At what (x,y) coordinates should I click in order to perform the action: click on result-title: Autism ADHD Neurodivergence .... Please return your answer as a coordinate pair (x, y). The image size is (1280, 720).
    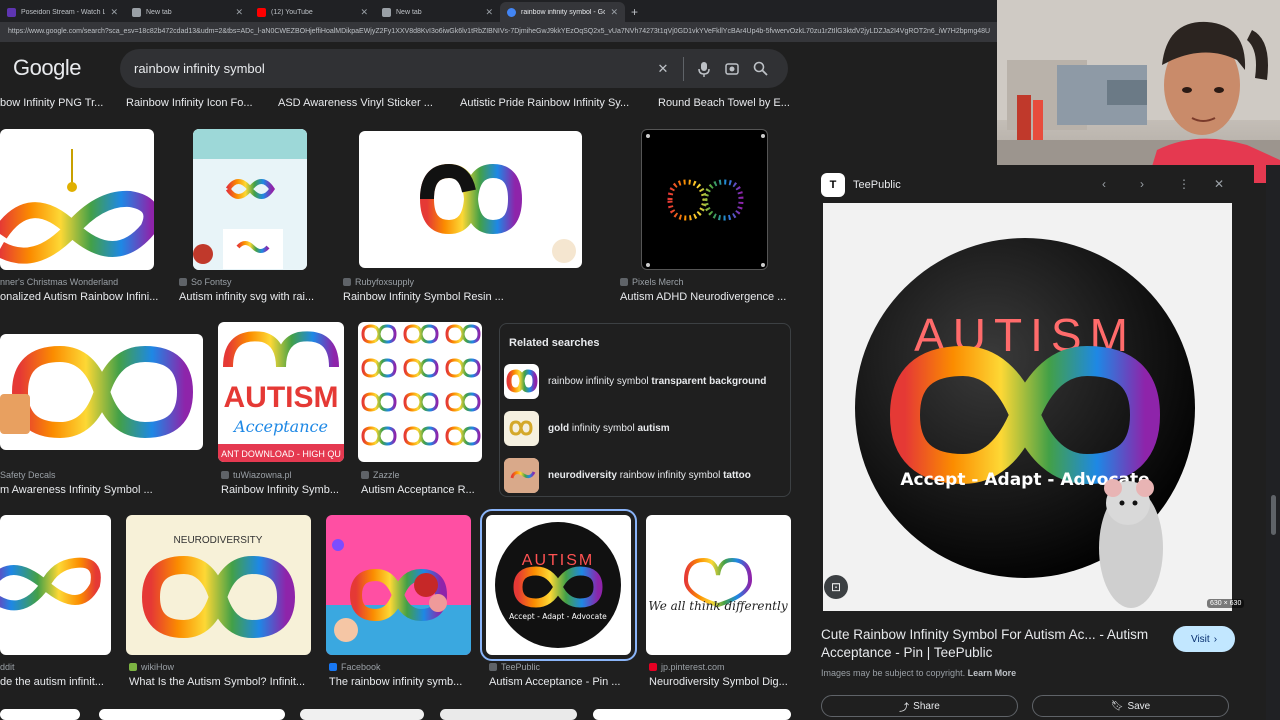
    Looking at the image, I should click on (705, 297).